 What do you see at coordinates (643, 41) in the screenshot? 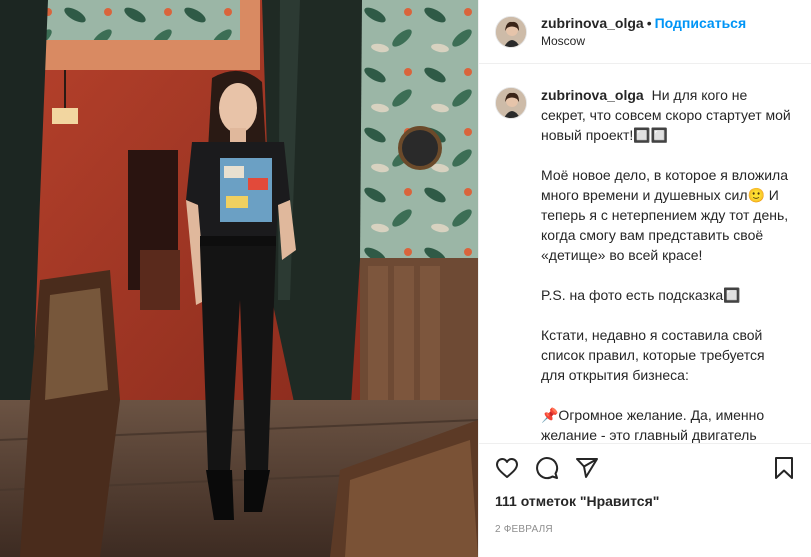
I see `location-link: Moscow` at bounding box center [643, 41].